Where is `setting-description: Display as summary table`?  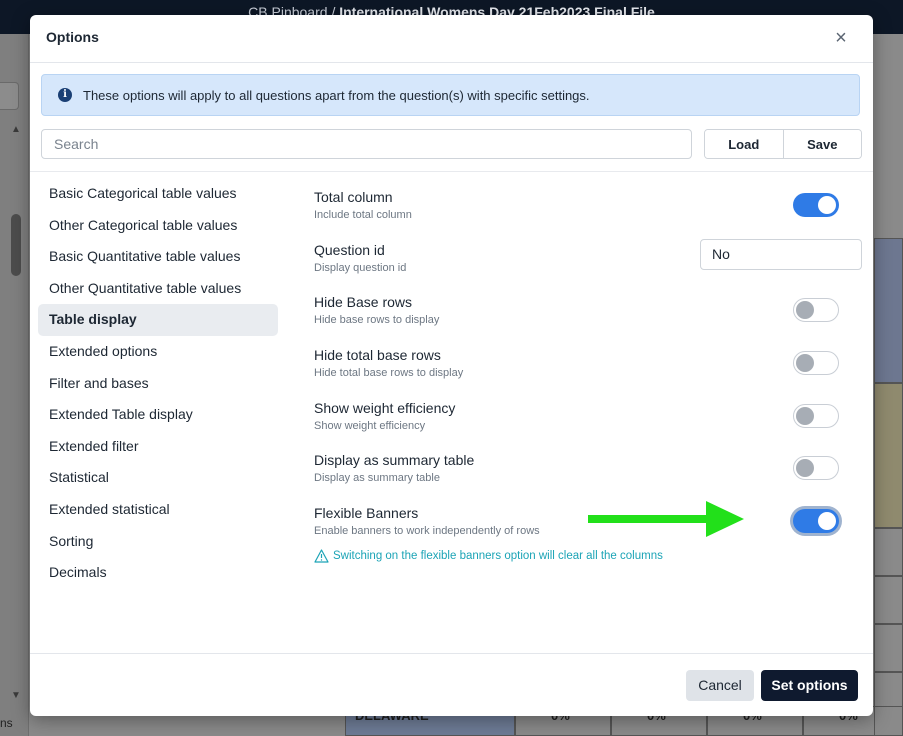
setting-description: Display as summary table is located at coordinates (377, 478).